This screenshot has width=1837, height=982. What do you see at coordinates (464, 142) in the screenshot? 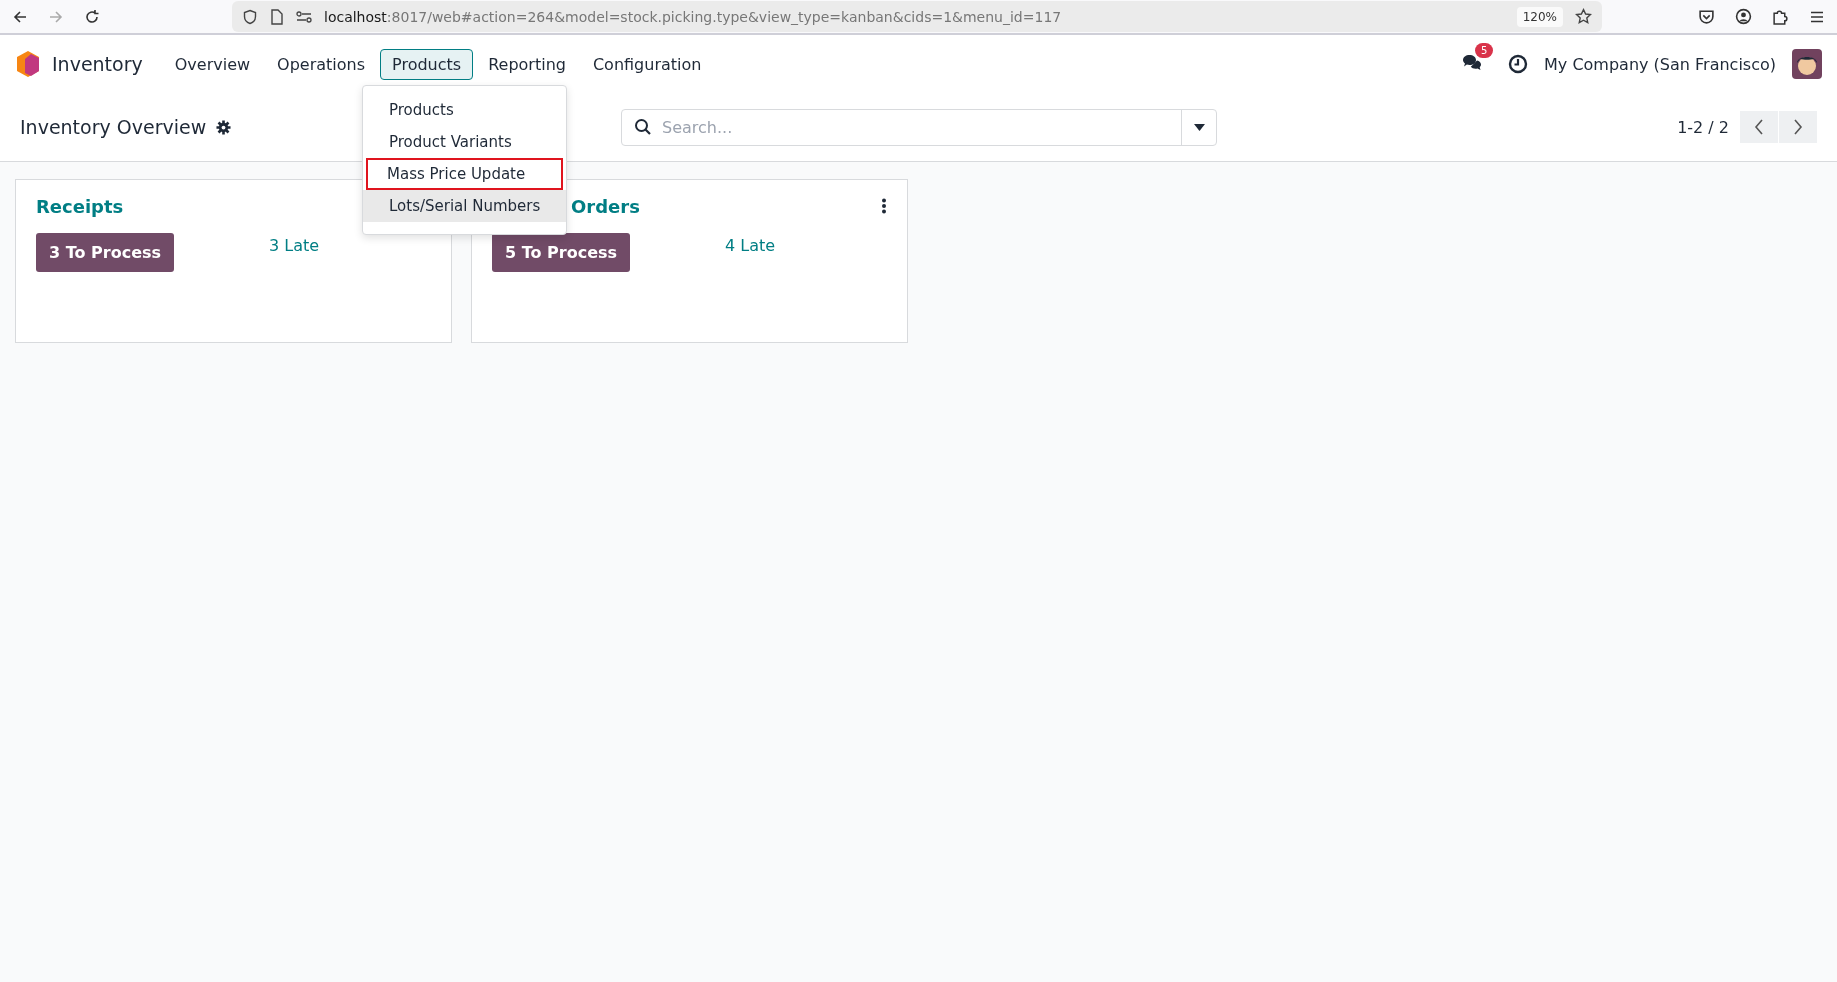
I see `dropdown-item: Product Variants` at bounding box center [464, 142].